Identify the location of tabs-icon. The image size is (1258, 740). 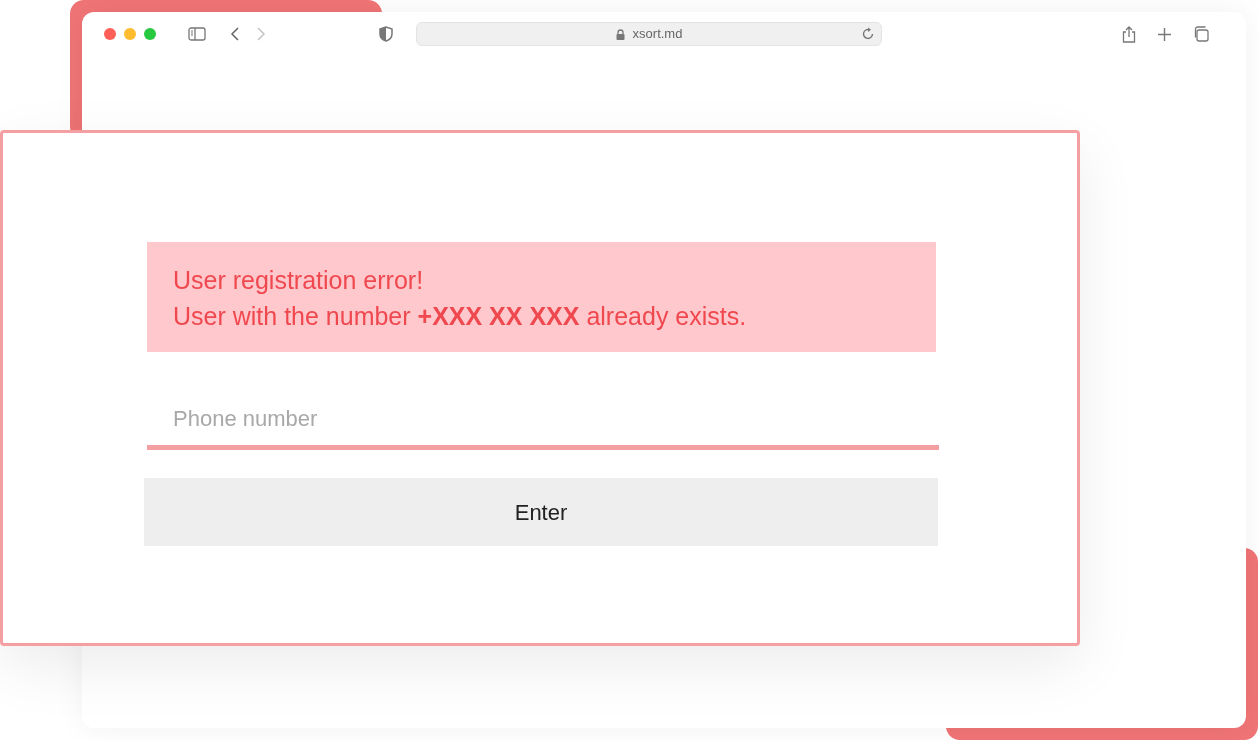
(1201, 34).